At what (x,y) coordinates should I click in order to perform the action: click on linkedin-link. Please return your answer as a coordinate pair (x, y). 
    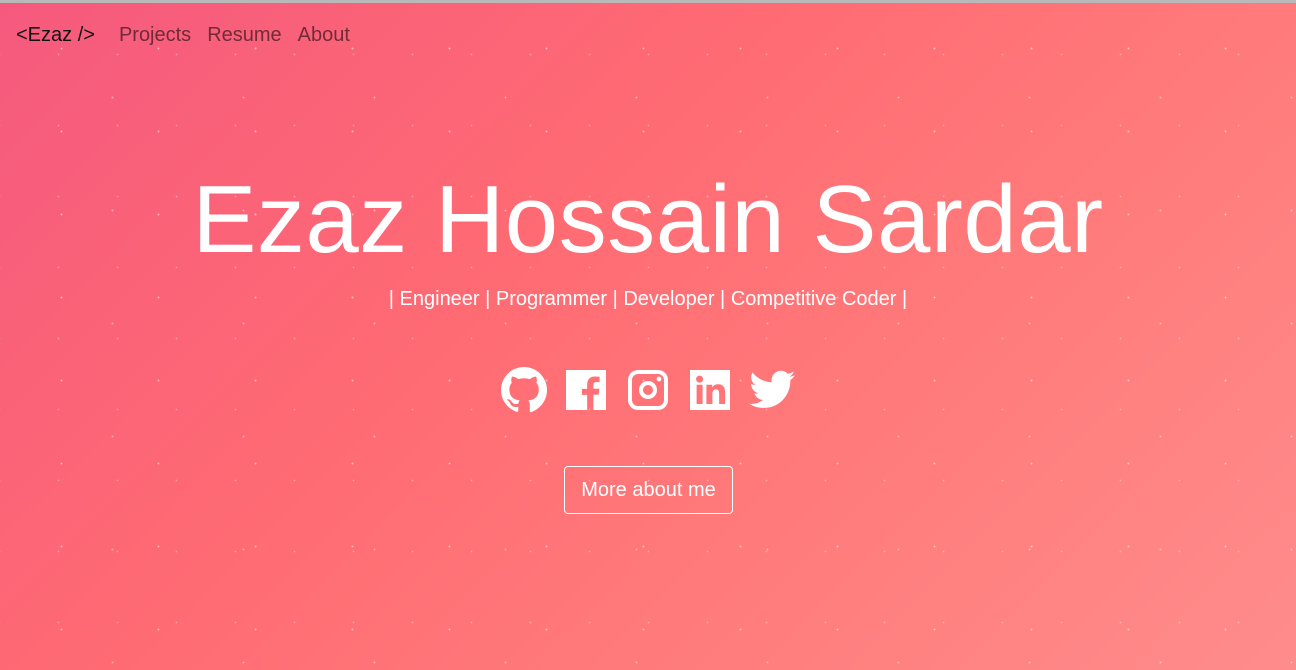
    Looking at the image, I should click on (710, 390).